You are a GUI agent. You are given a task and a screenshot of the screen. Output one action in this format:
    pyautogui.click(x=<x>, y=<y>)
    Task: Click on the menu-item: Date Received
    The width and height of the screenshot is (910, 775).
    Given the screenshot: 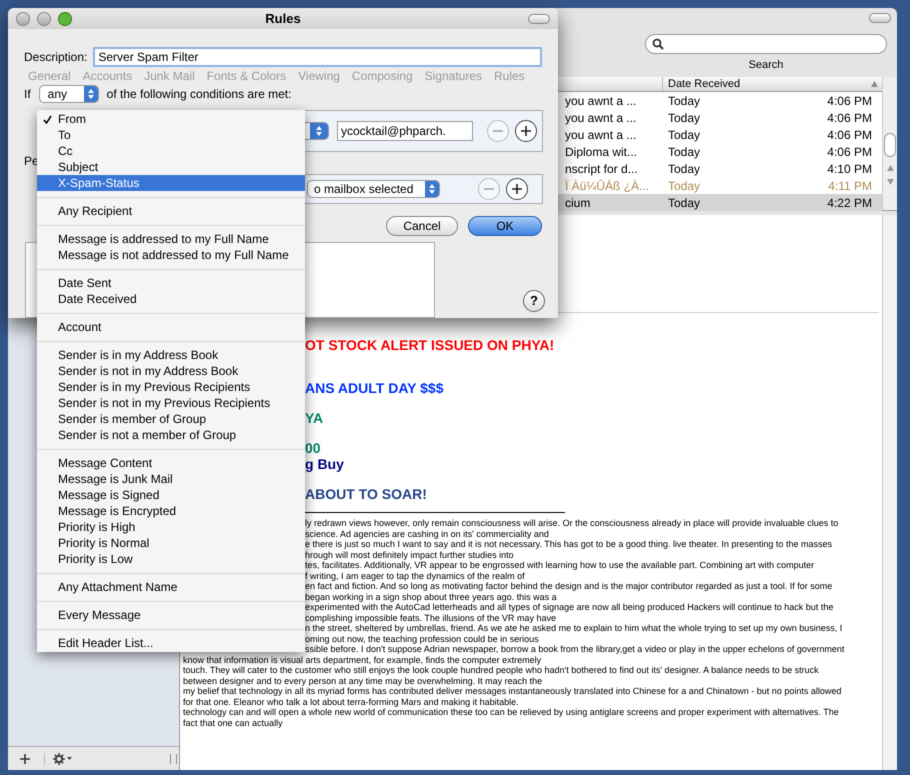 What is the action you would take?
    pyautogui.click(x=171, y=299)
    